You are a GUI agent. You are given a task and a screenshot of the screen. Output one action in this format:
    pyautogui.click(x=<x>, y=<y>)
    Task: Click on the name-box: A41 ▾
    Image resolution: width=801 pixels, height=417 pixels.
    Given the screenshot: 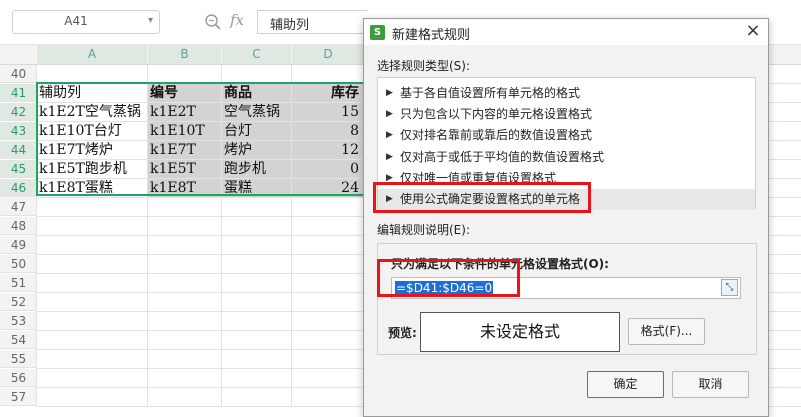 What is the action you would take?
    pyautogui.click(x=86, y=22)
    